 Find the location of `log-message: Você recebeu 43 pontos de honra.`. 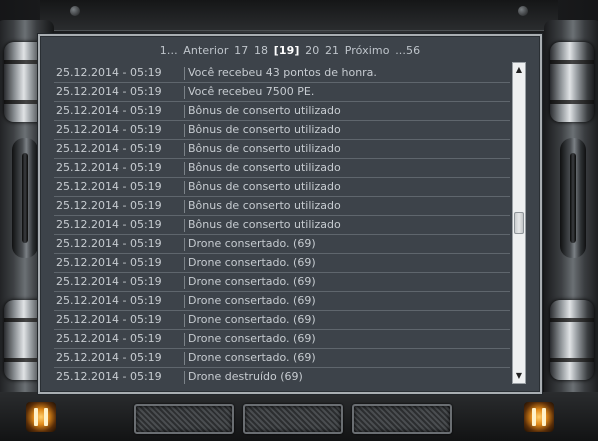

log-message: Você recebeu 43 pontos de honra. is located at coordinates (282, 72).